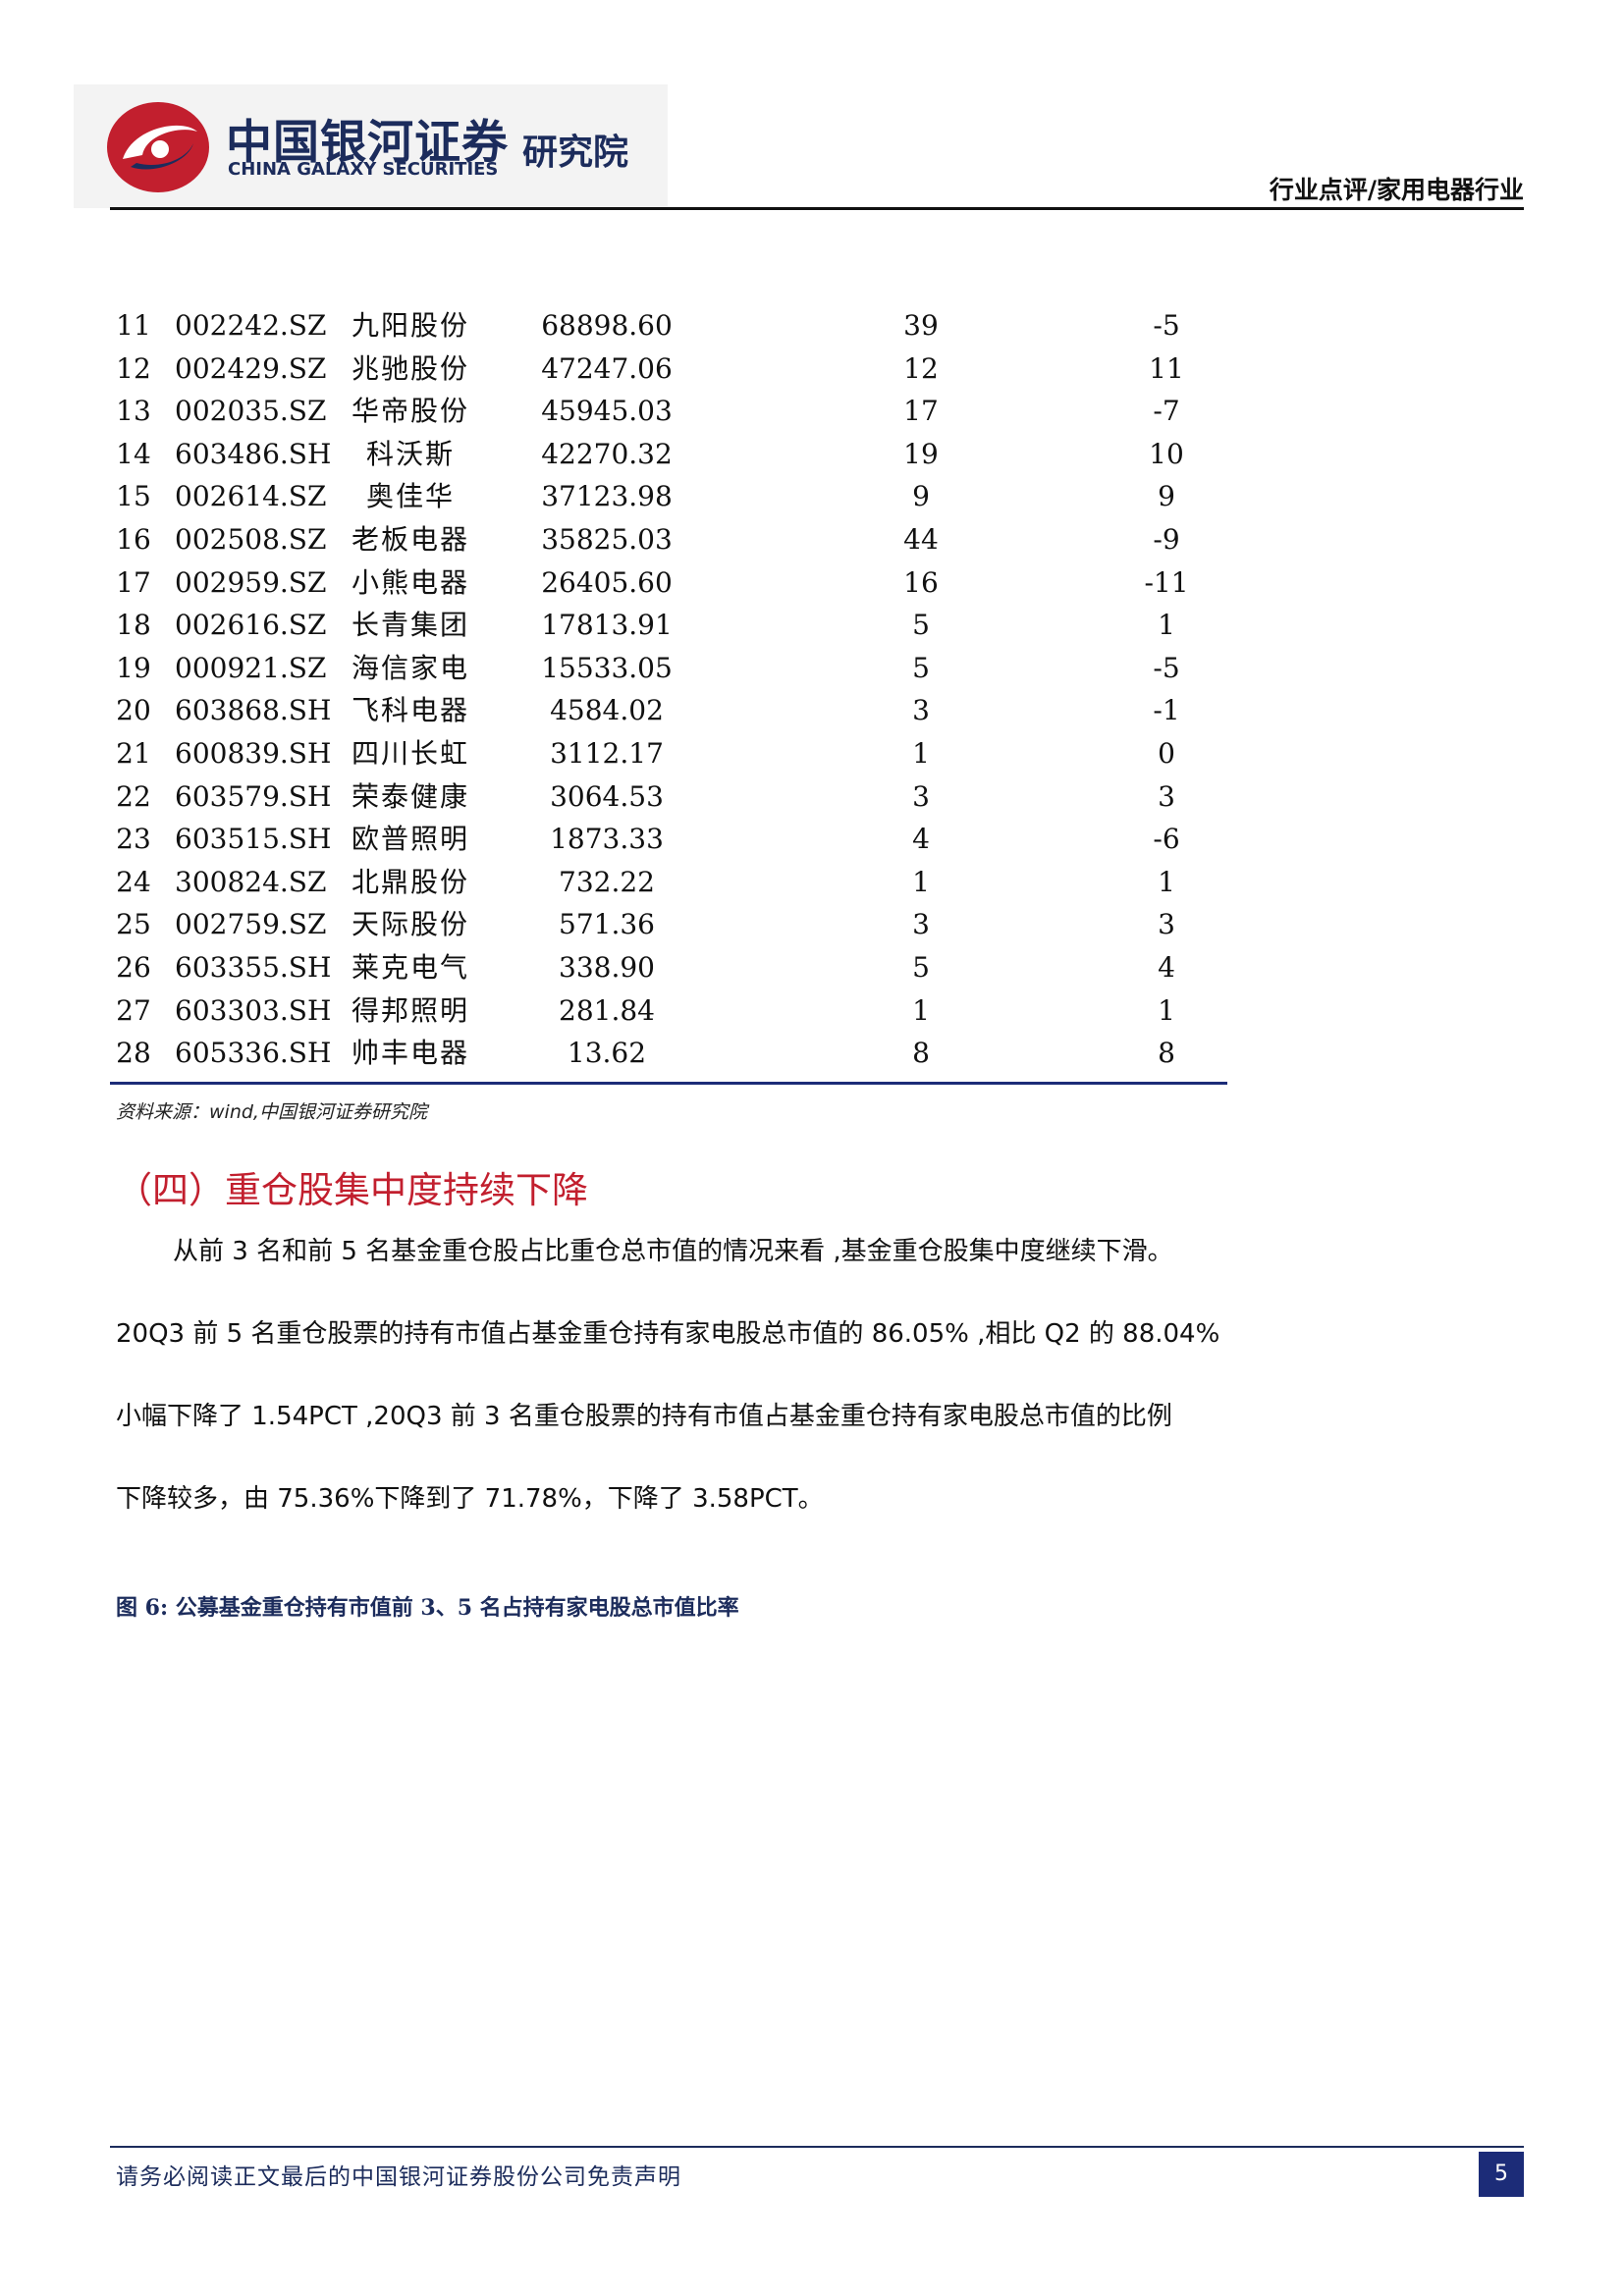 The height and width of the screenshot is (2296, 1624). What do you see at coordinates (668, 797) in the screenshot?
I see `table-row: 22 603579.SH 荣泰健康 3064.53 3 3` at bounding box center [668, 797].